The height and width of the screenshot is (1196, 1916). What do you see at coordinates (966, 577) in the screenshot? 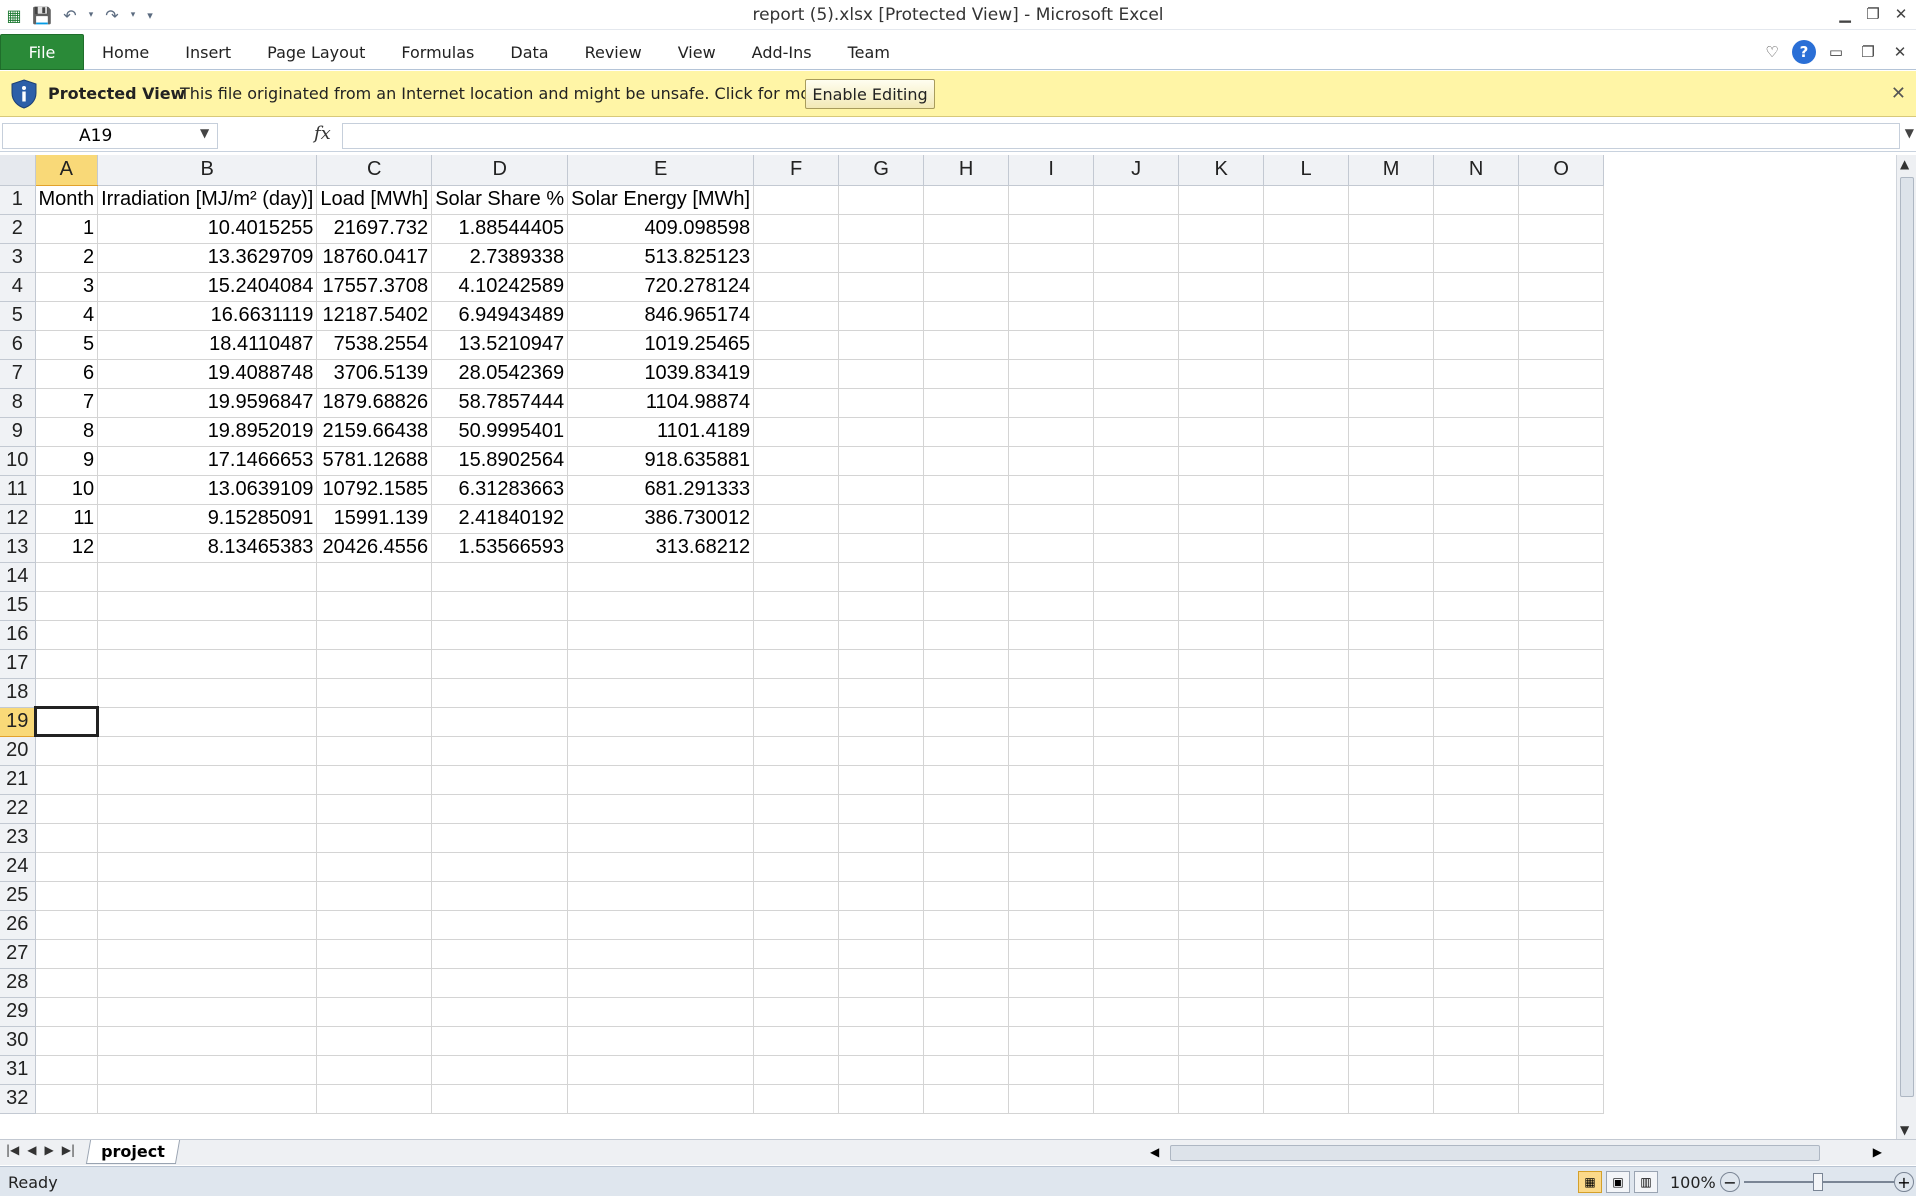
I see `cell-h14` at bounding box center [966, 577].